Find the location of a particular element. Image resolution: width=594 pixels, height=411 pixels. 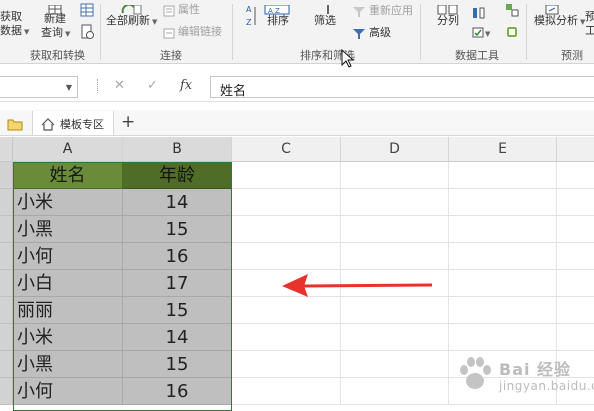

filter-button: 筛选 is located at coordinates (325, 20).